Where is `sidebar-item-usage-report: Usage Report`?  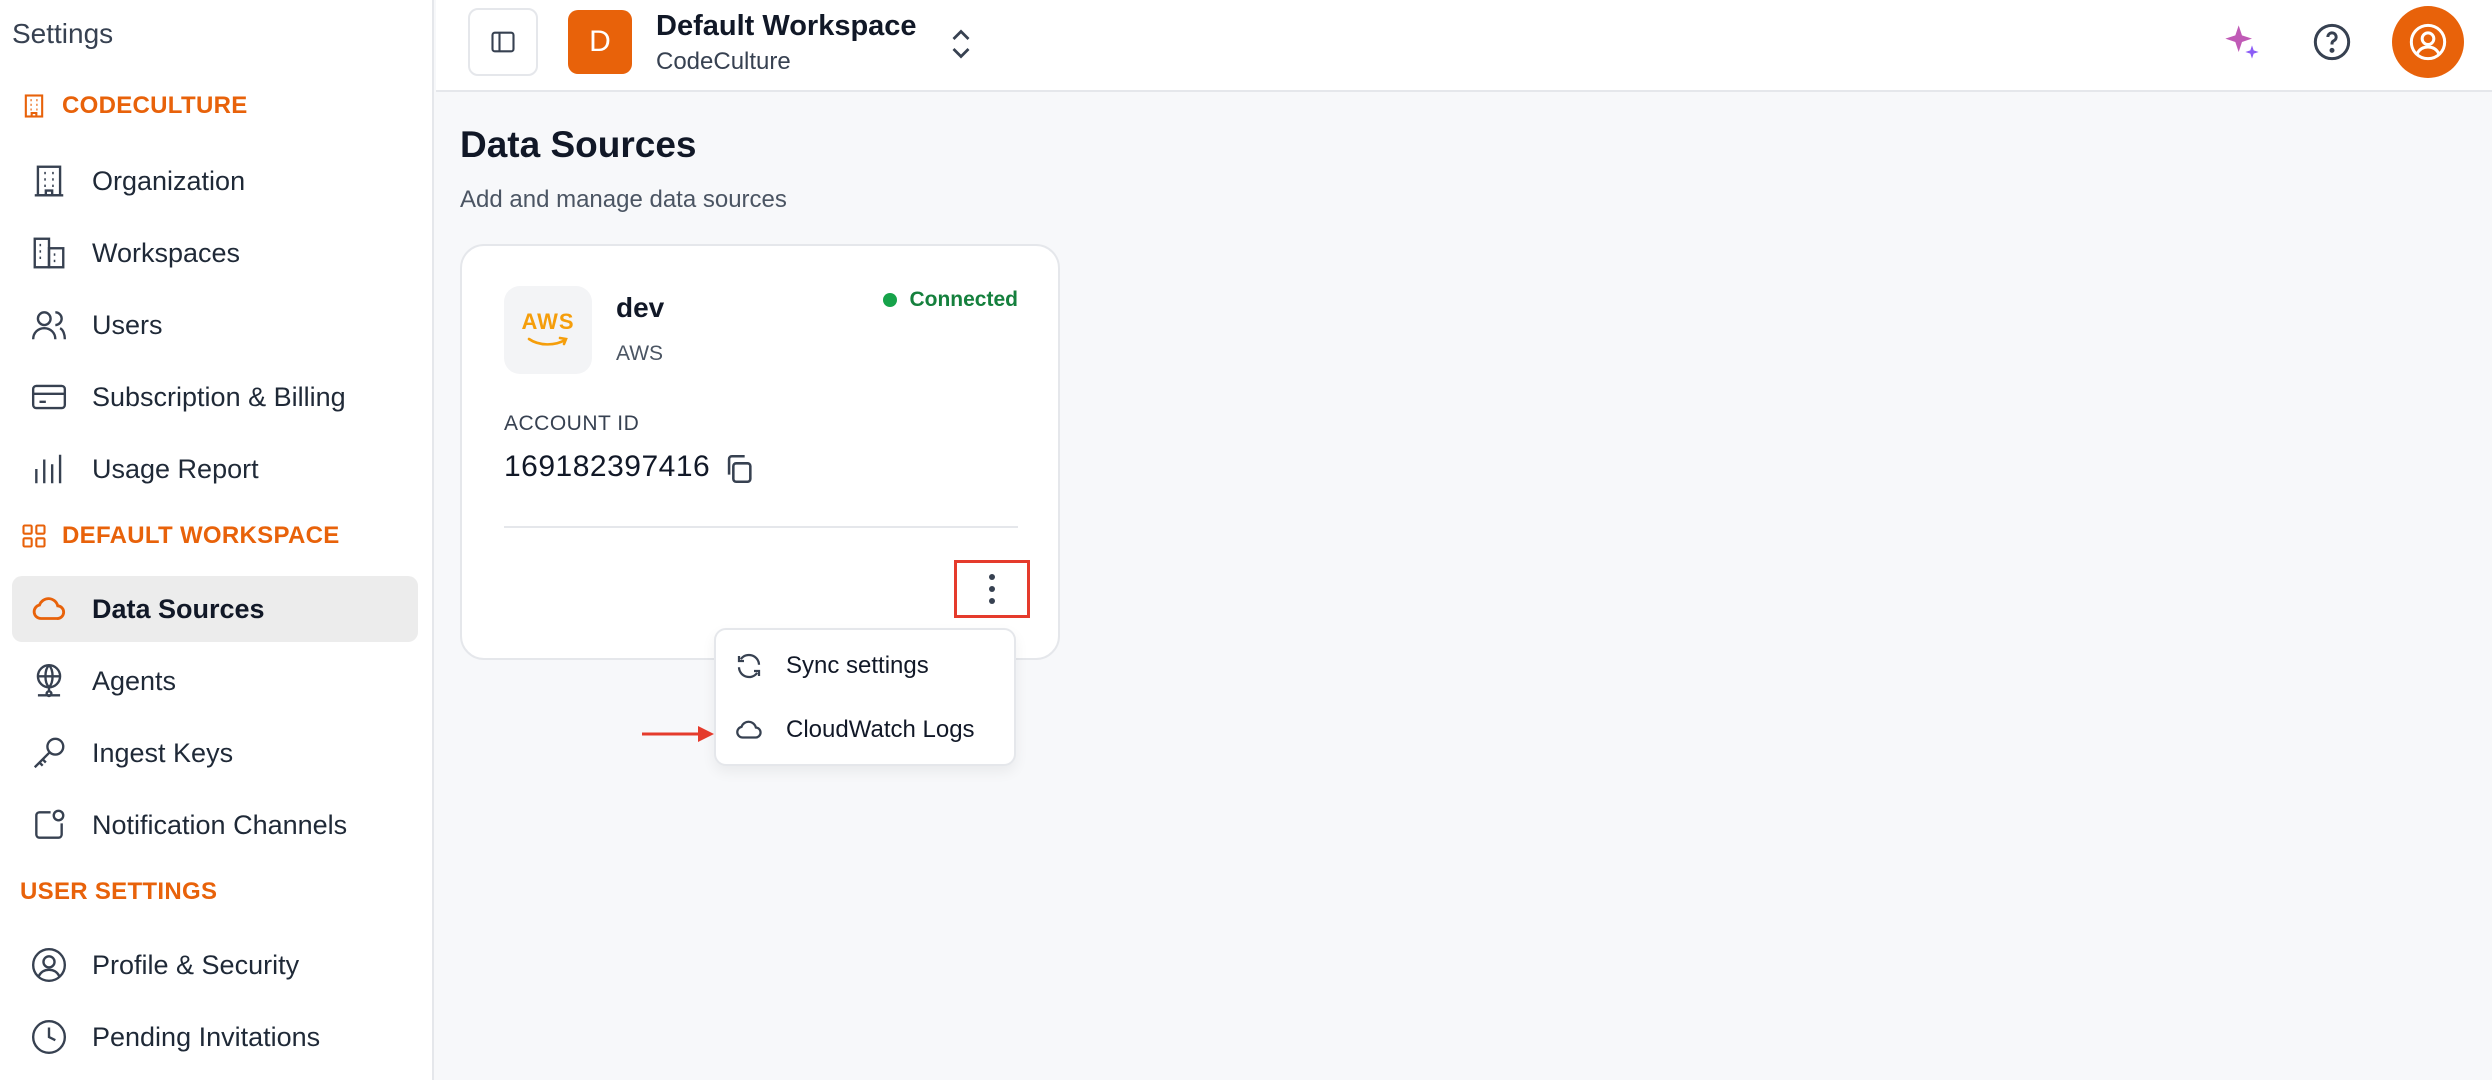
sidebar-item-usage-report: Usage Report is located at coordinates (215, 469).